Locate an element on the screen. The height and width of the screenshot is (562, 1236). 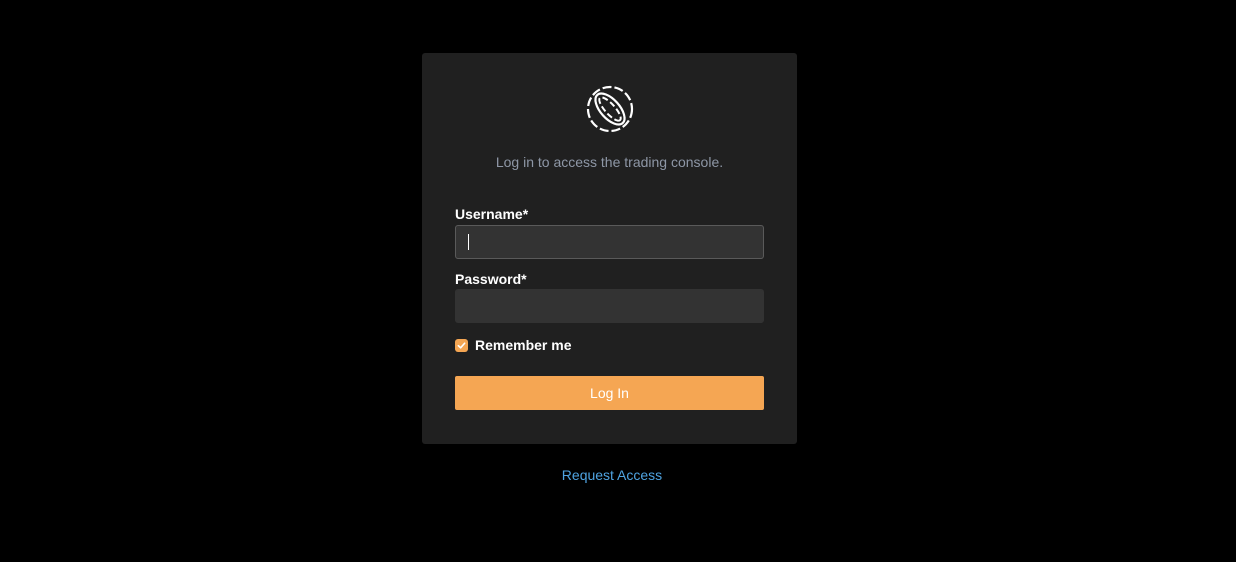
login-button: Log In is located at coordinates (609, 393).